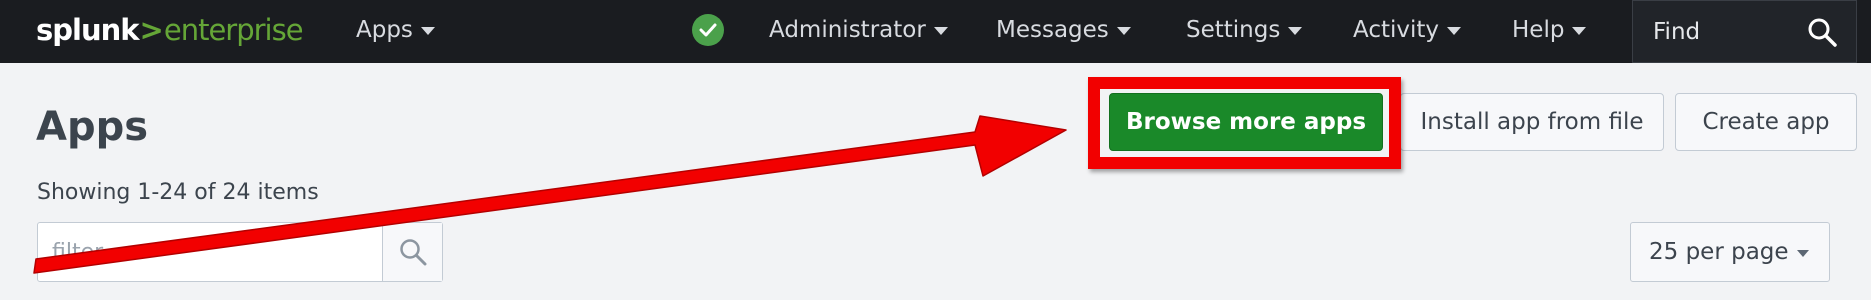  I want to click on filter-box, so click(240, 252).